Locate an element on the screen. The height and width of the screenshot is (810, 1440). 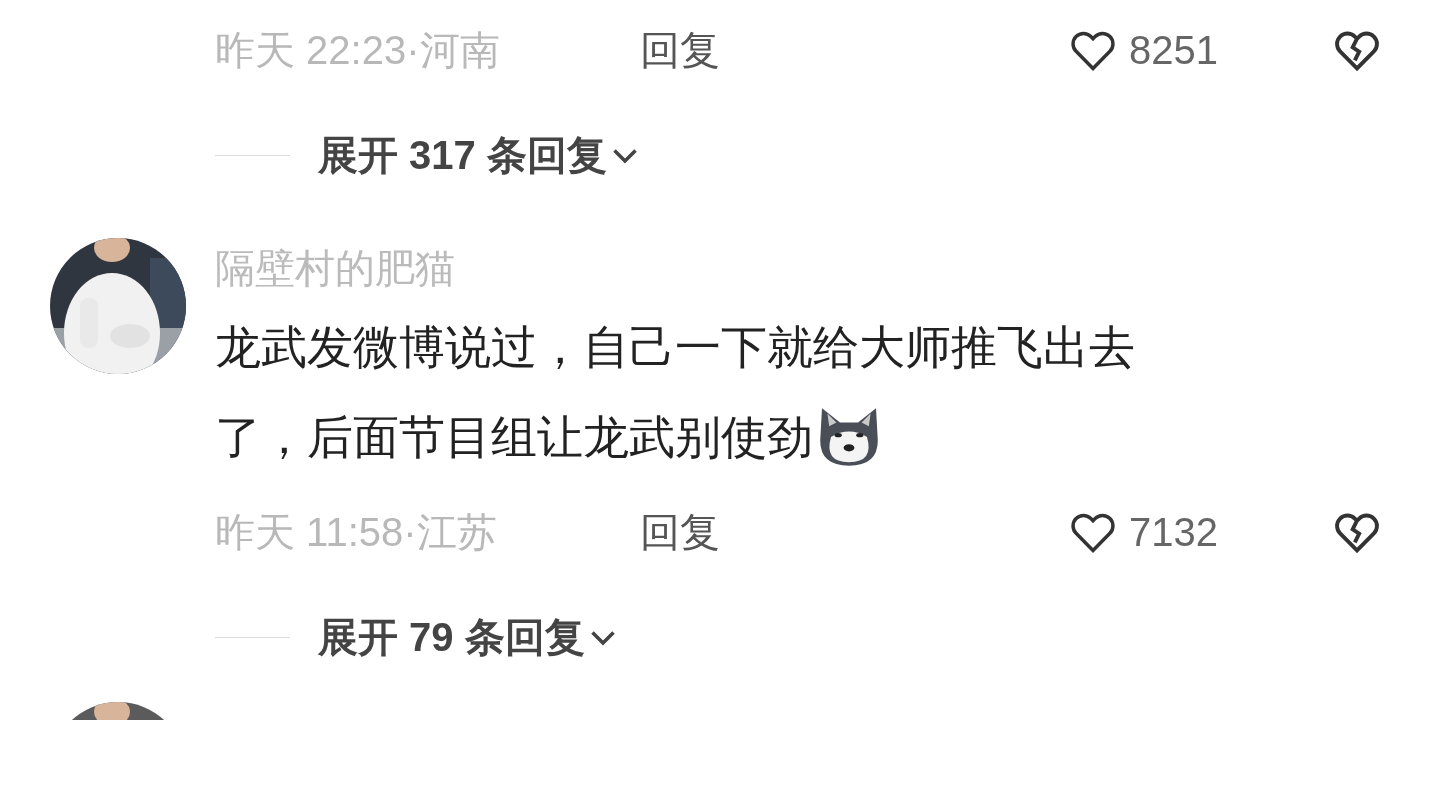
comment-text: 龙武发微博说过，自己一下就给大师推飞出去 is located at coordinates (675, 347).